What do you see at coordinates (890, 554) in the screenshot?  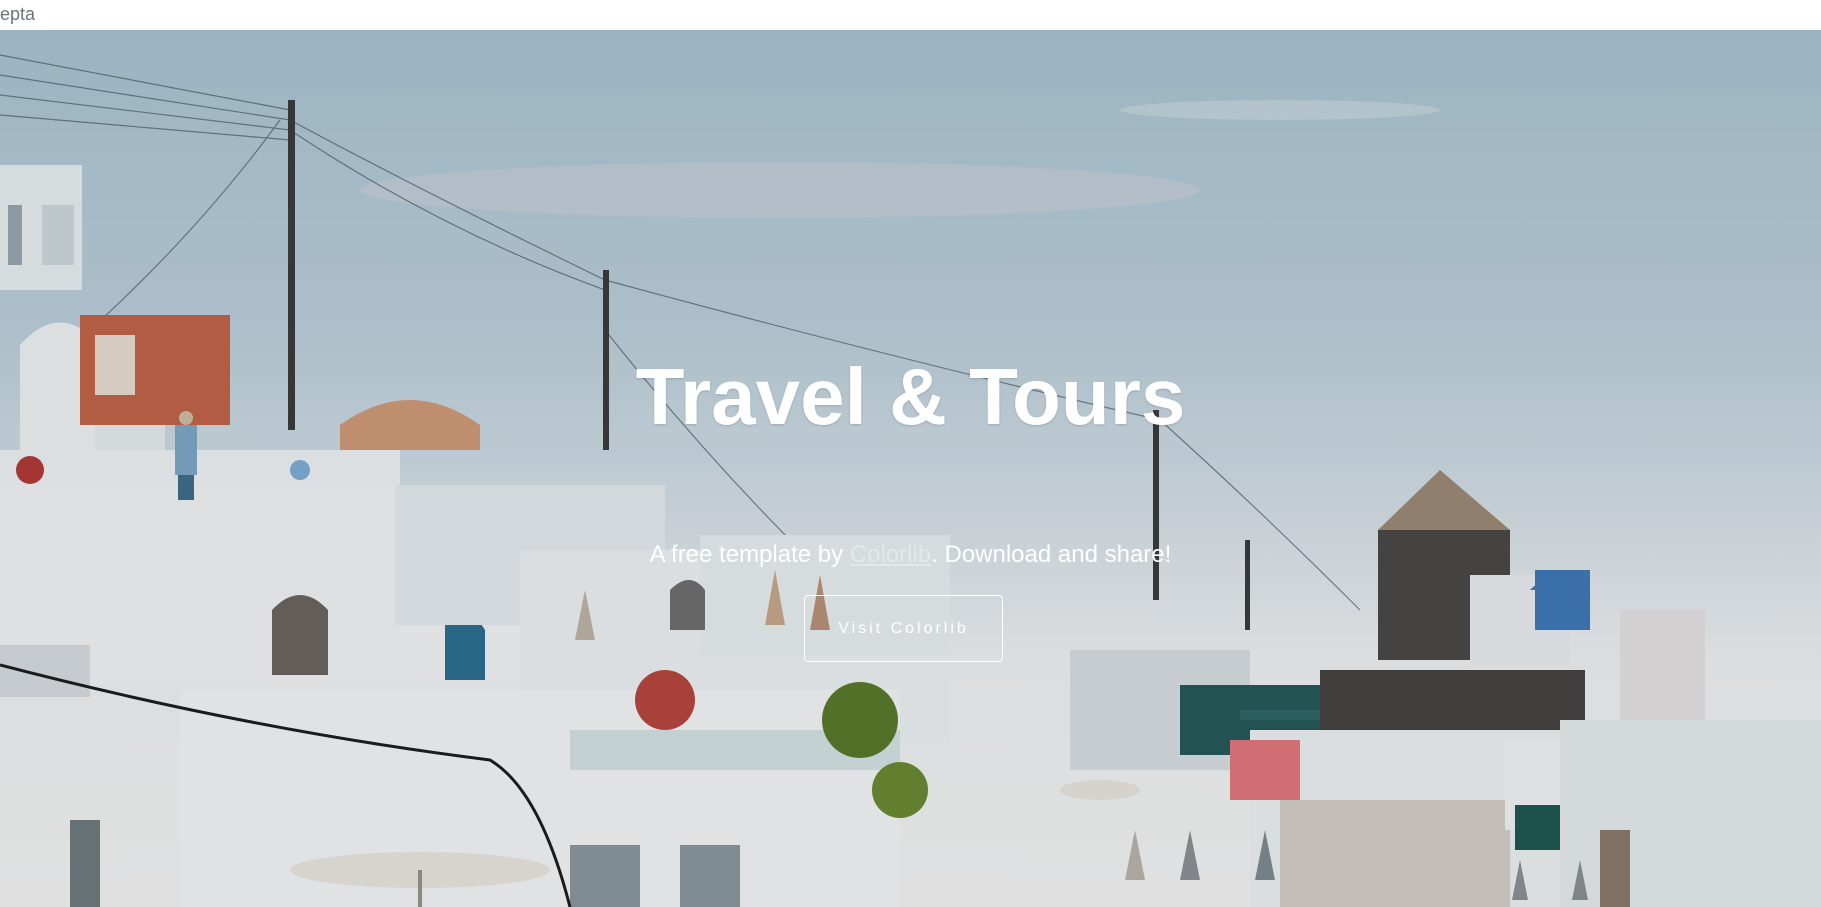 I see `colorlib-link: Colorlib` at bounding box center [890, 554].